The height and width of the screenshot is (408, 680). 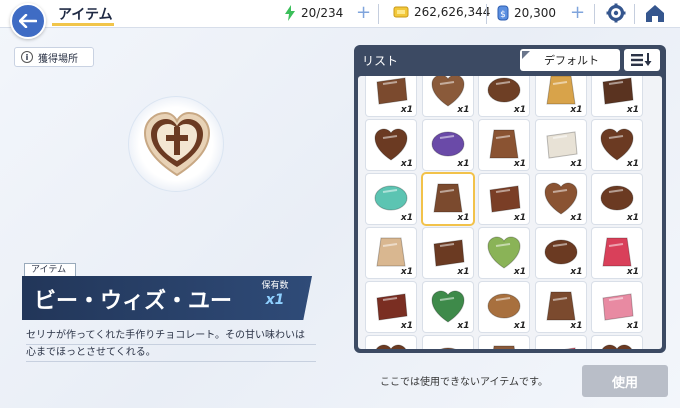 I want to click on acquisition-source-button: i 獲得場所, so click(x=54, y=57).